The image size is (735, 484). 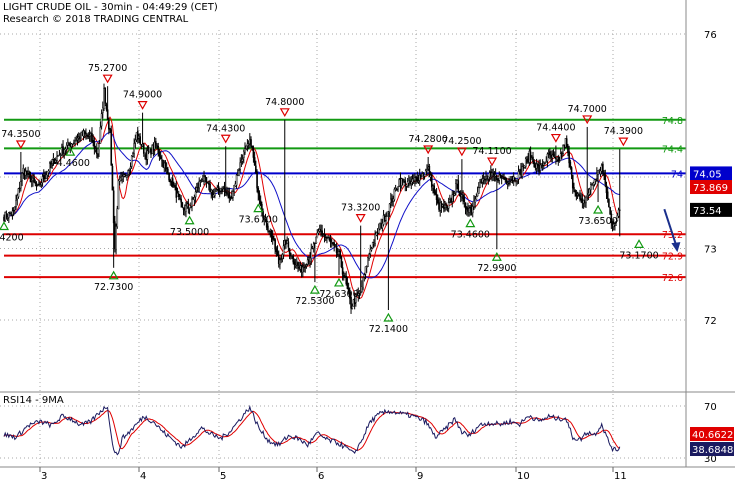 I want to click on y-tick-label: 72, so click(x=710, y=321).